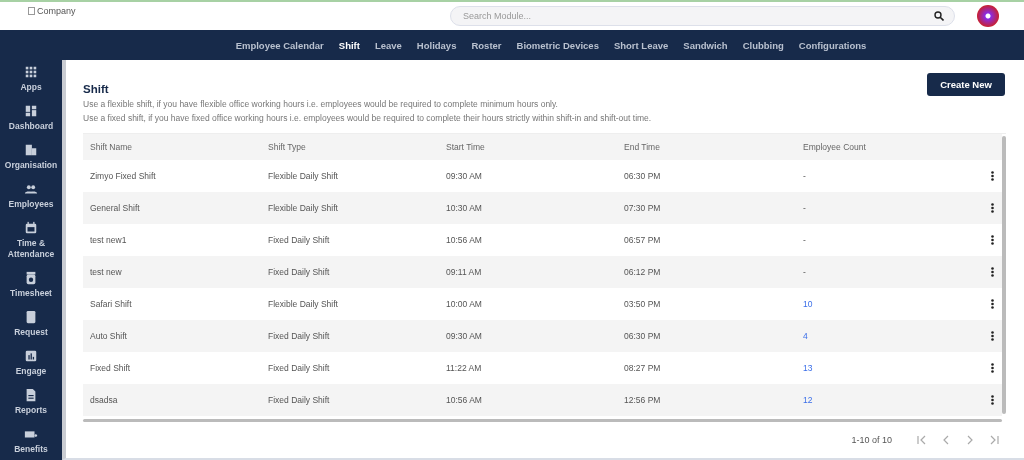 This screenshot has height=460, width=1024. Describe the element at coordinates (436, 45) in the screenshot. I see `nav-tab: Holidays` at that location.